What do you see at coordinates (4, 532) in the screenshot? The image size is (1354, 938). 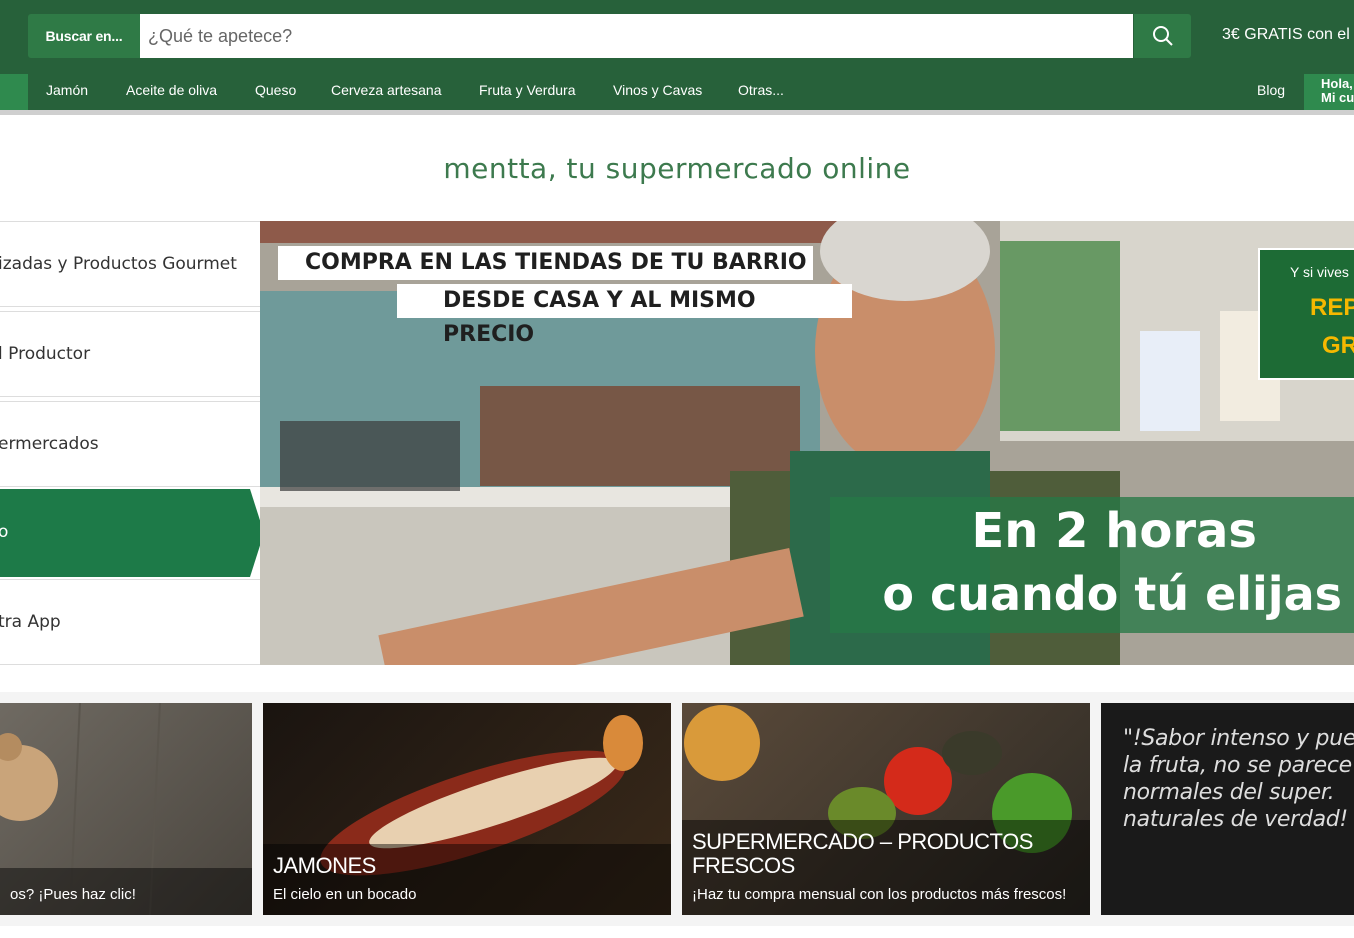 I see `sidebar-item-label: o` at bounding box center [4, 532].